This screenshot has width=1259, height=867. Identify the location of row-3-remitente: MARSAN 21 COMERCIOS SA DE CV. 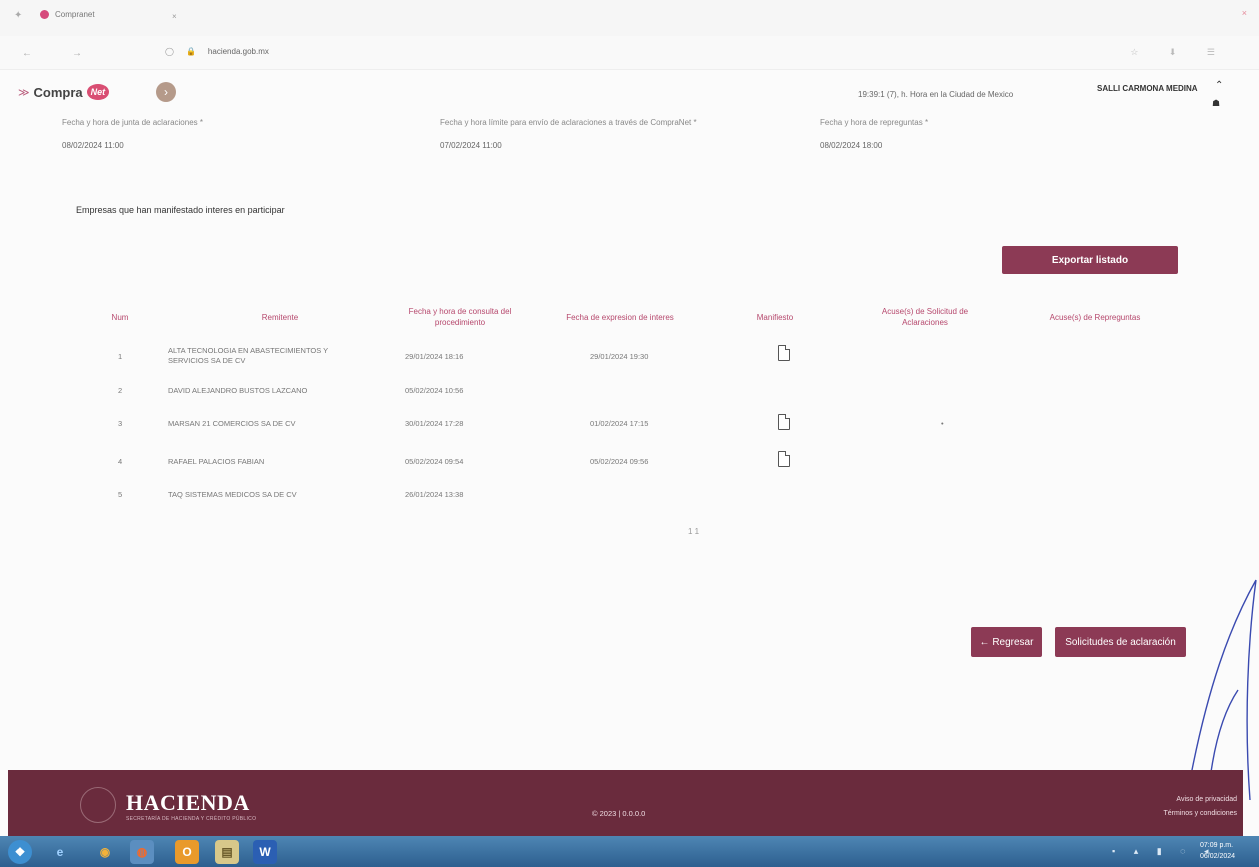
(232, 423).